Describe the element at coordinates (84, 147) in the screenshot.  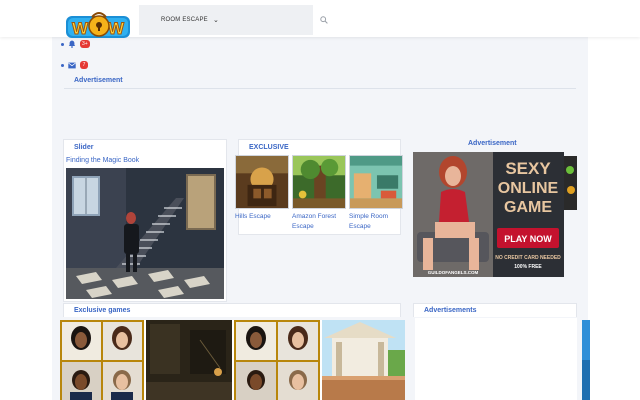
I see `slider-title: Slider` at that location.